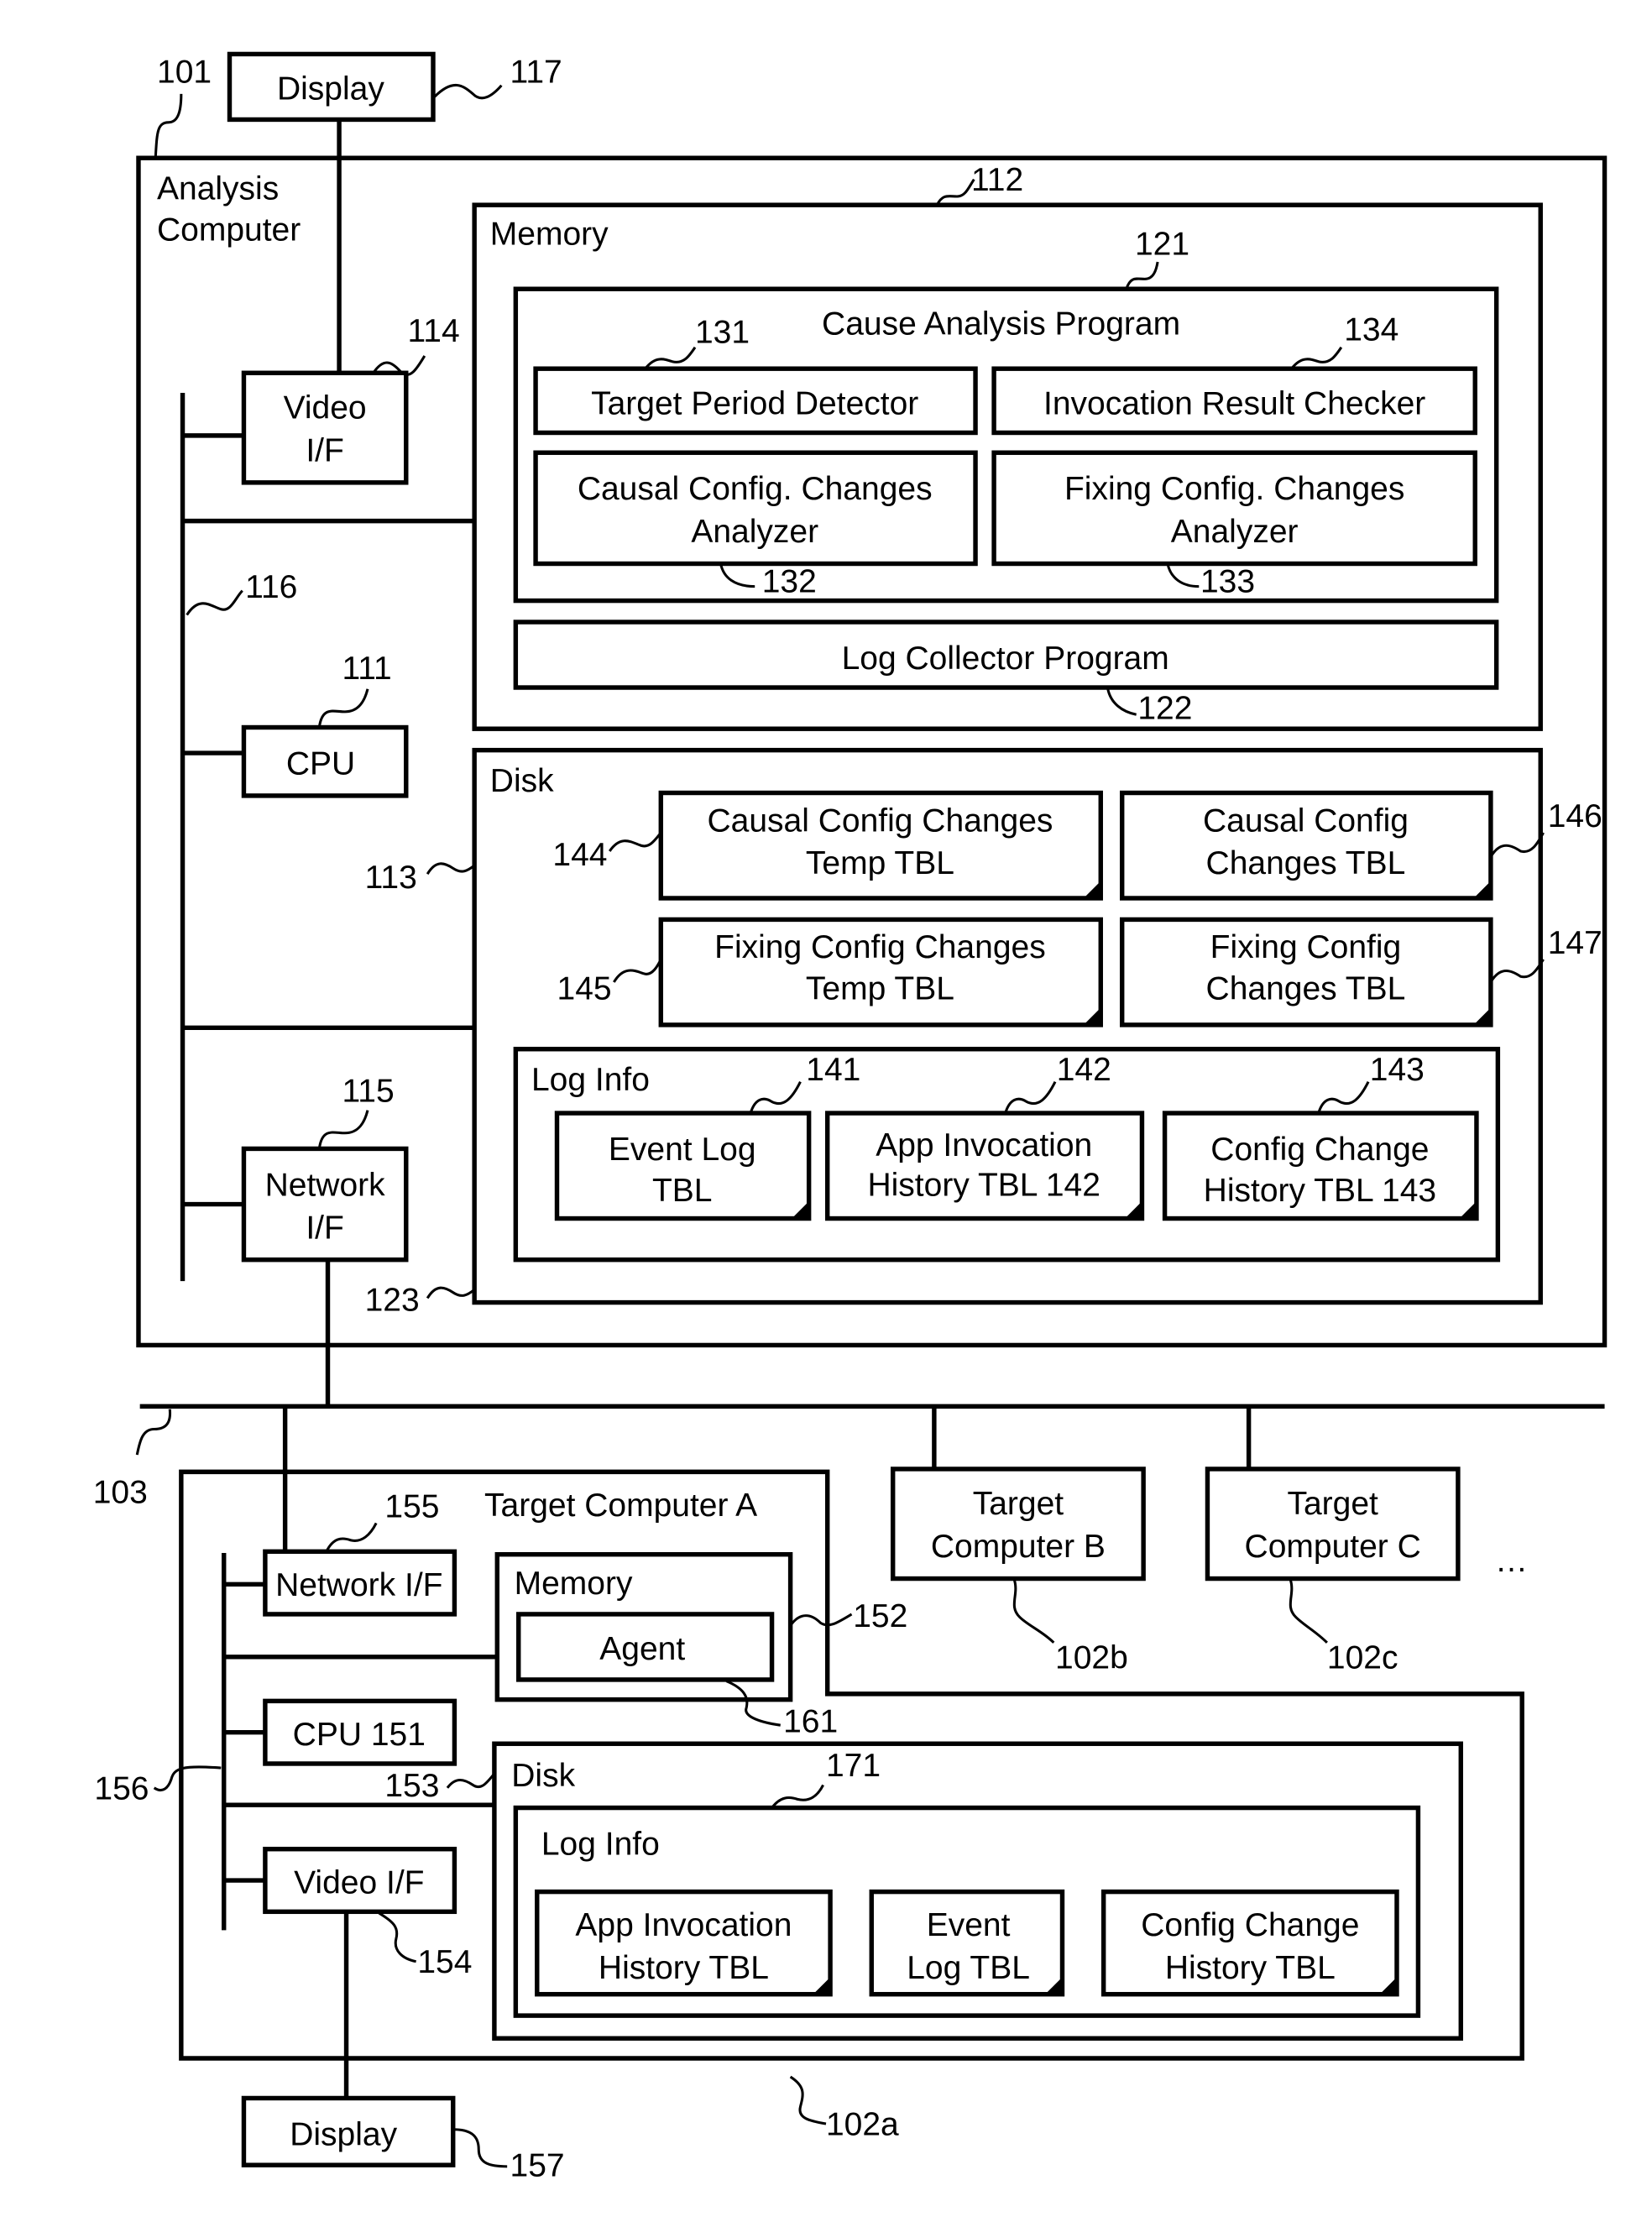 This screenshot has height=2222, width=1652. Describe the element at coordinates (536, 72) in the screenshot. I see `ref-117: 117` at that location.